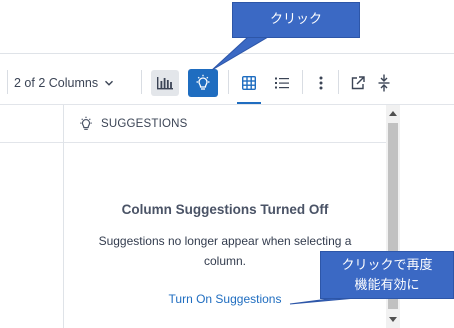 This screenshot has width=454, height=328. I want to click on grid-view-button, so click(249, 83).